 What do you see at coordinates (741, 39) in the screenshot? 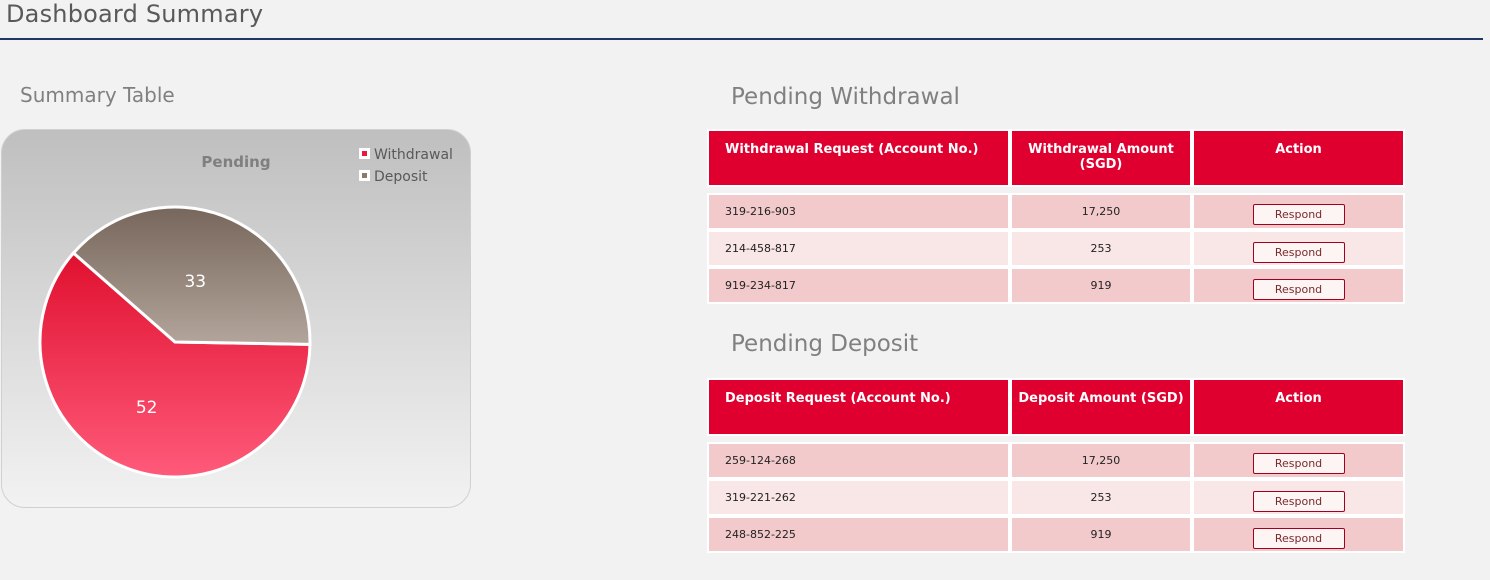
I see `title-divider` at bounding box center [741, 39].